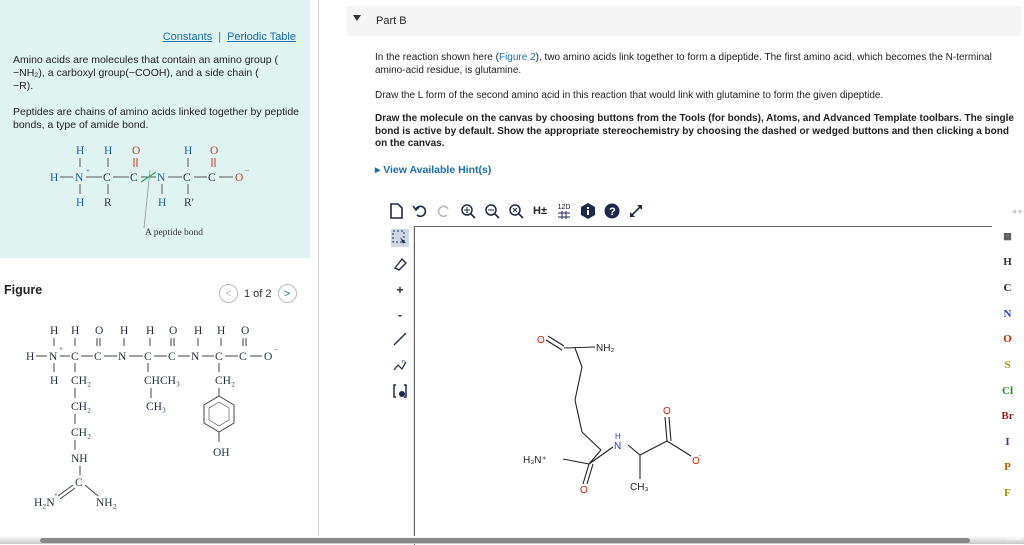 The height and width of the screenshot is (545, 1024). I want to click on view-hints-link: ▸ View Available Hint(s), so click(433, 170).